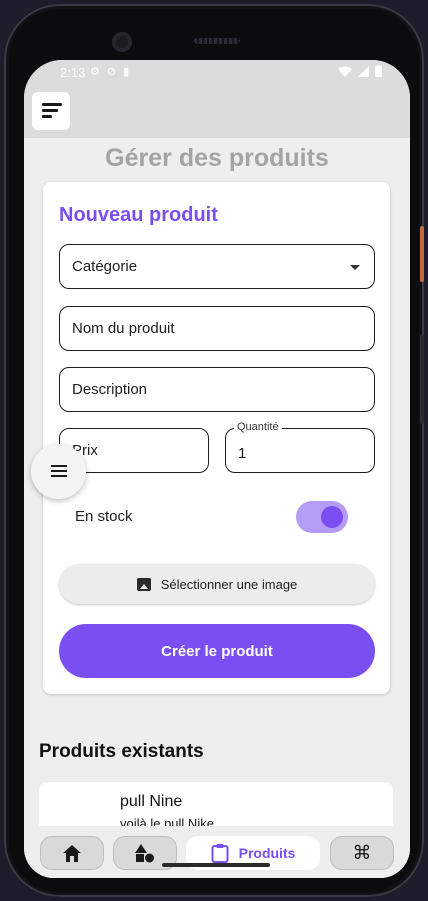 Image resolution: width=428 pixels, height=901 pixels. I want to click on existing-products-title: Produits existants, so click(121, 751).